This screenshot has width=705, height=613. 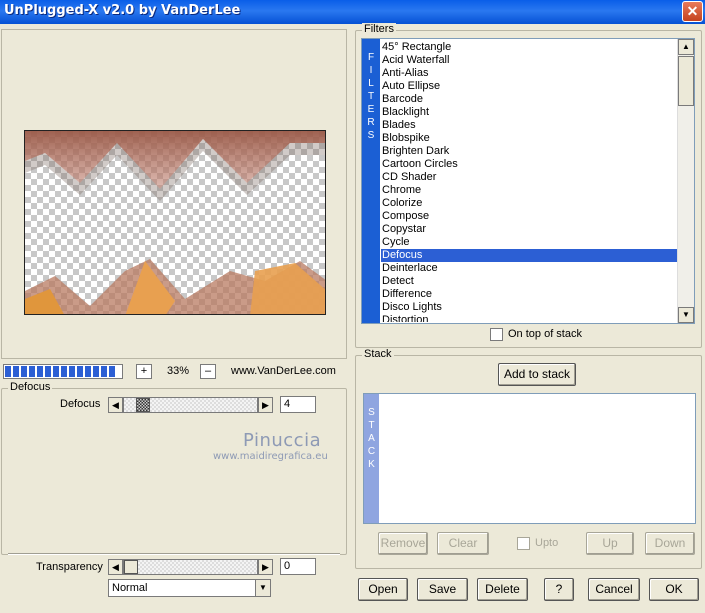 What do you see at coordinates (80, 404) in the screenshot?
I see `defocus-label: Defocus` at bounding box center [80, 404].